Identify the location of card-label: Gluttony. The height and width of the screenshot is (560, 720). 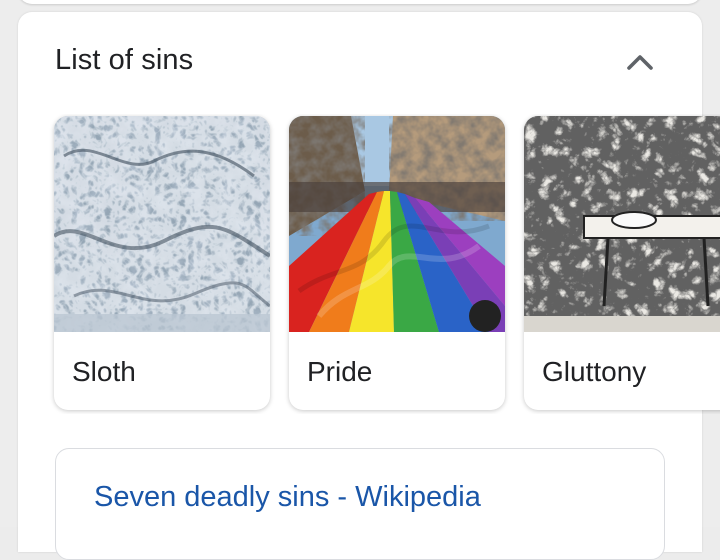
(594, 371).